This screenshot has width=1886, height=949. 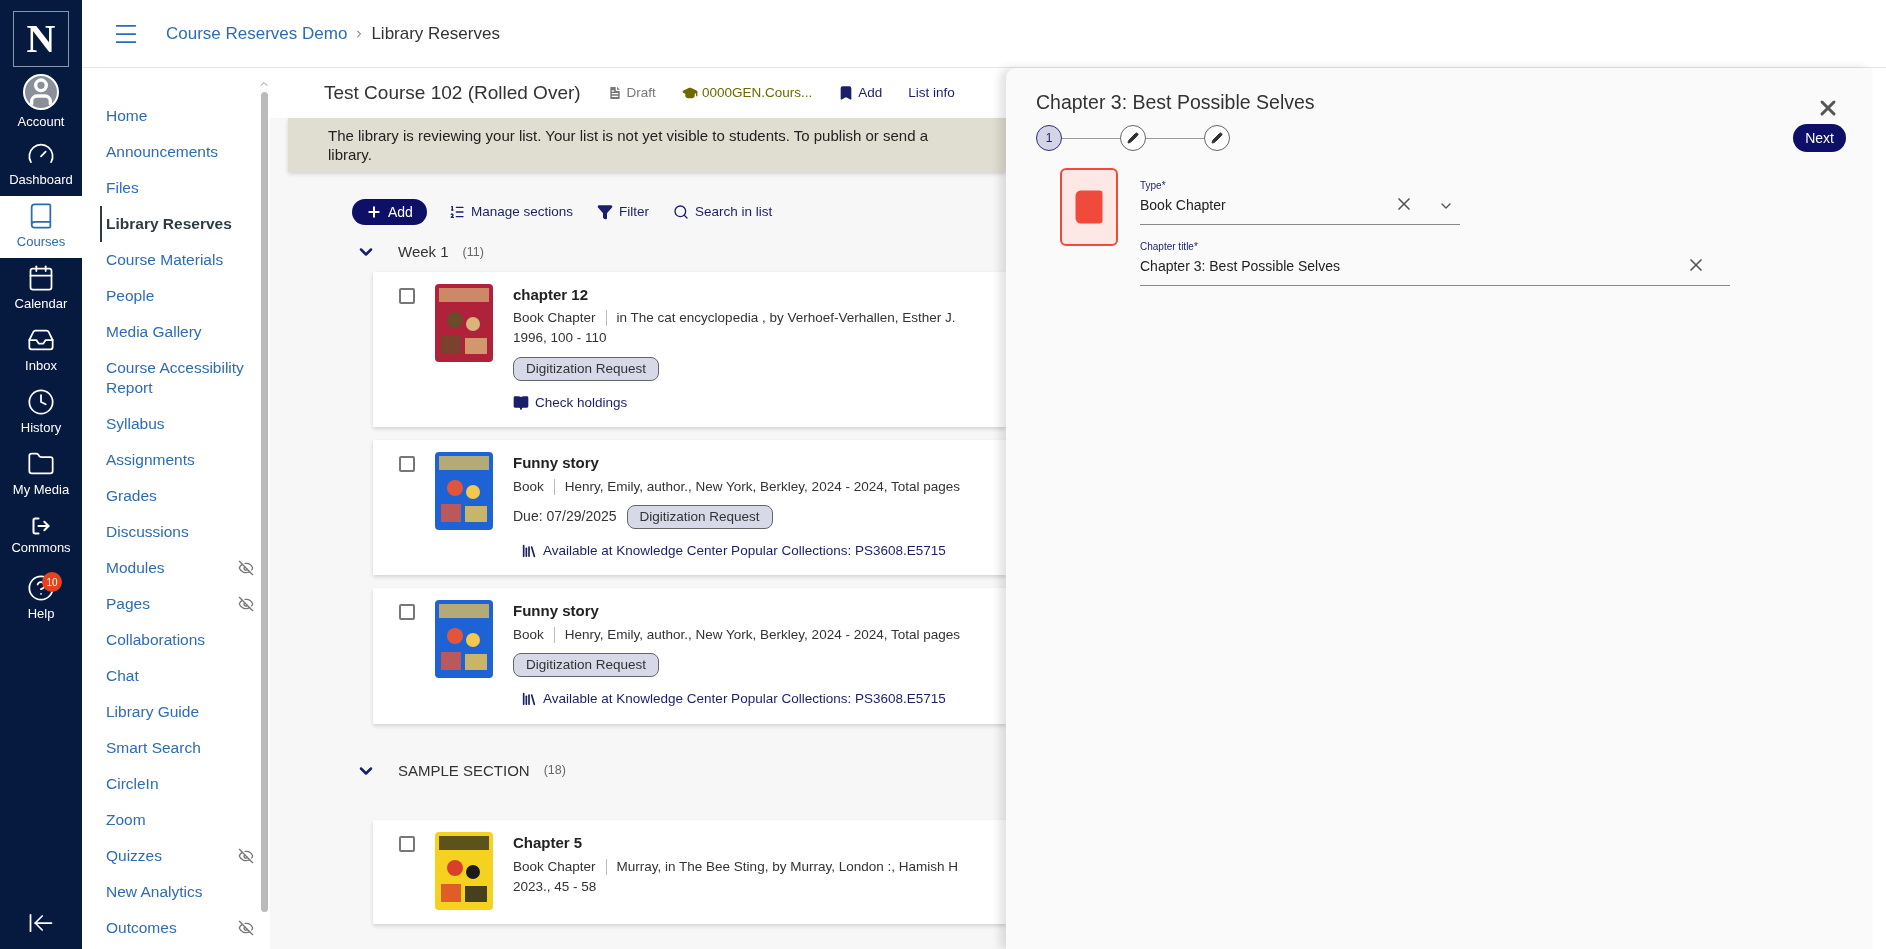 What do you see at coordinates (41, 351) in the screenshot?
I see `global-nav-item: Inbox` at bounding box center [41, 351].